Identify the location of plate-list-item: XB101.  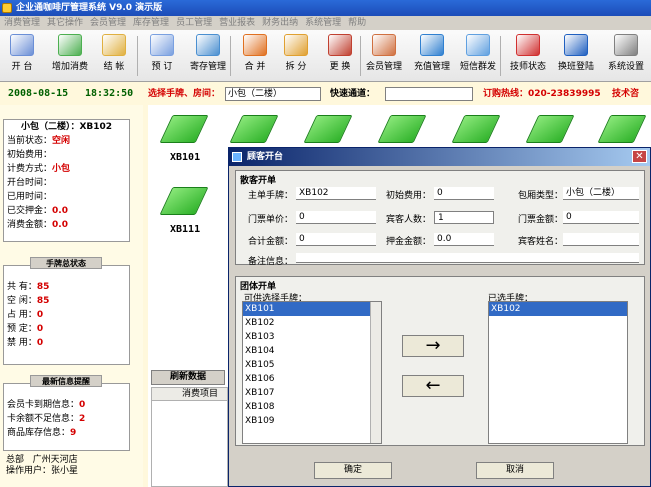
(312, 309).